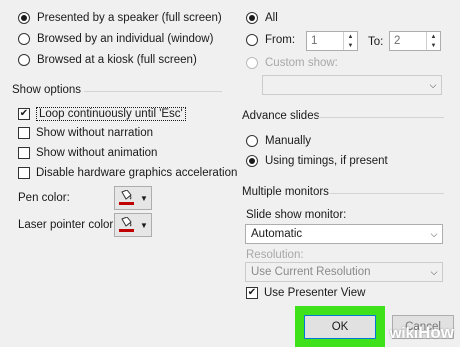 This screenshot has width=460, height=347. I want to click on multiple-monitors-title: Multiple monitors, so click(285, 192).